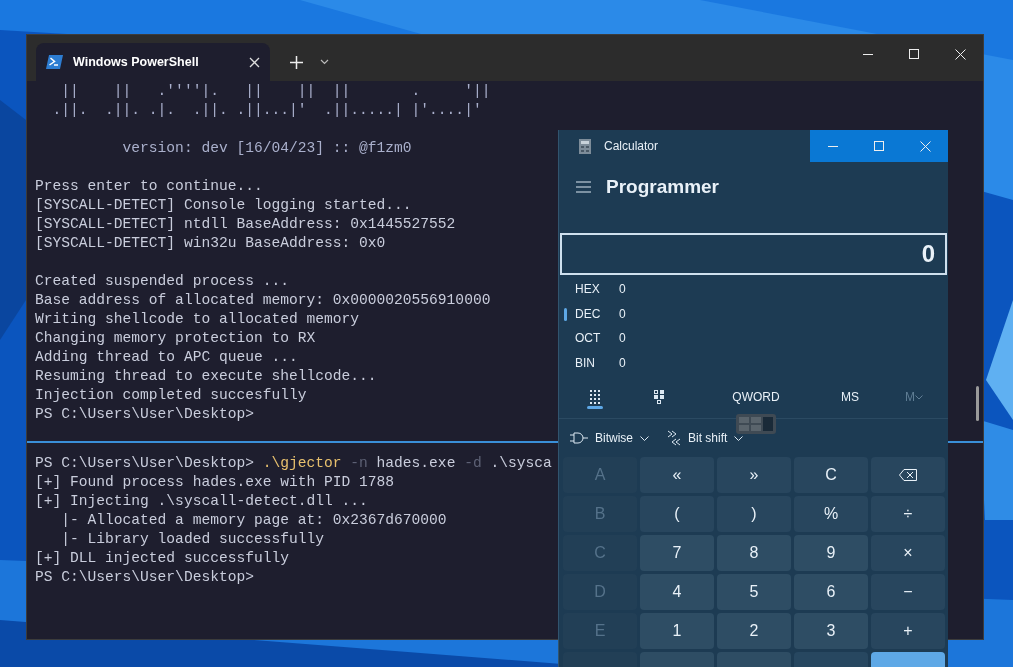  Describe the element at coordinates (754, 514) in the screenshot. I see `operator-key: )` at that location.